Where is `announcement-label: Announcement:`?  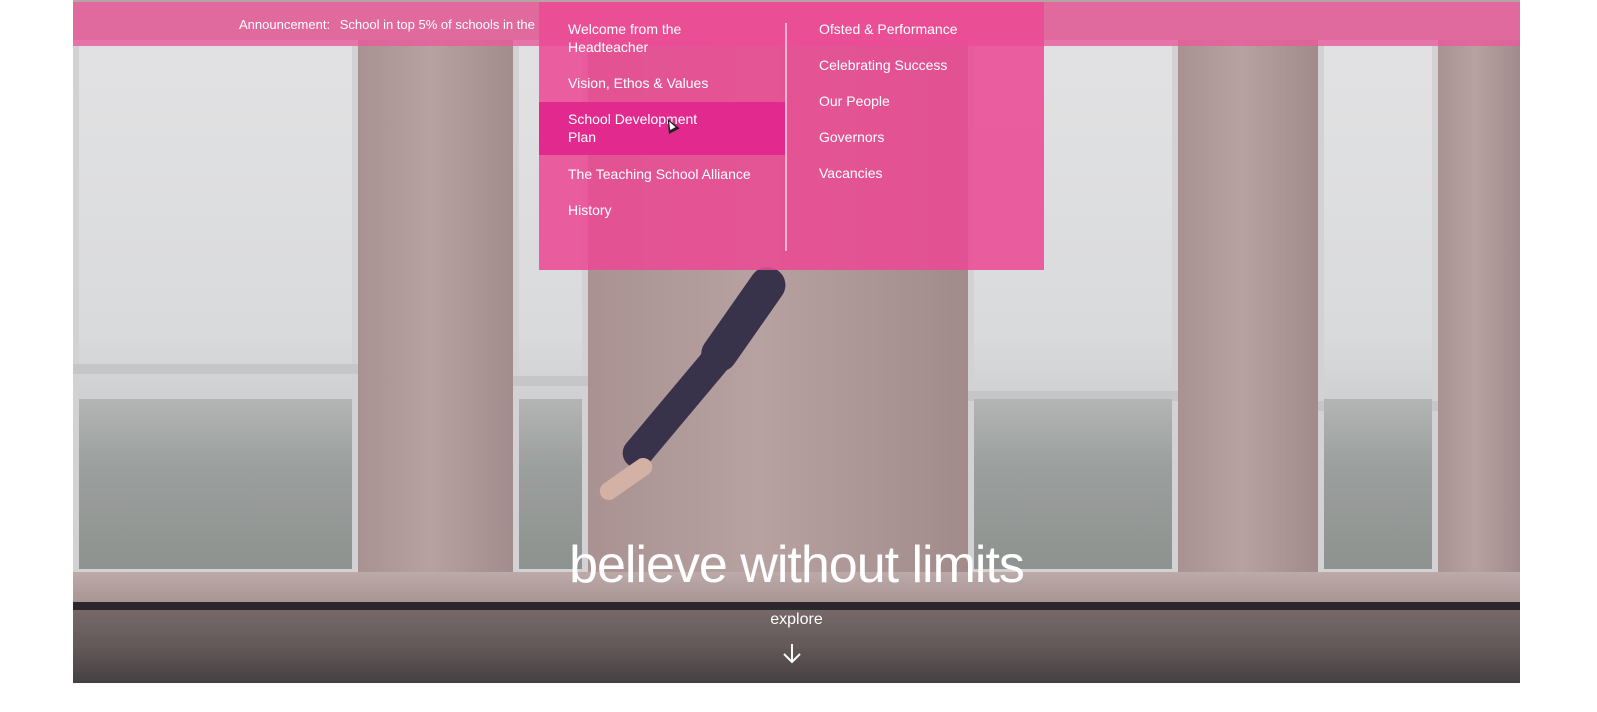 announcement-label: Announcement: is located at coordinates (285, 24).